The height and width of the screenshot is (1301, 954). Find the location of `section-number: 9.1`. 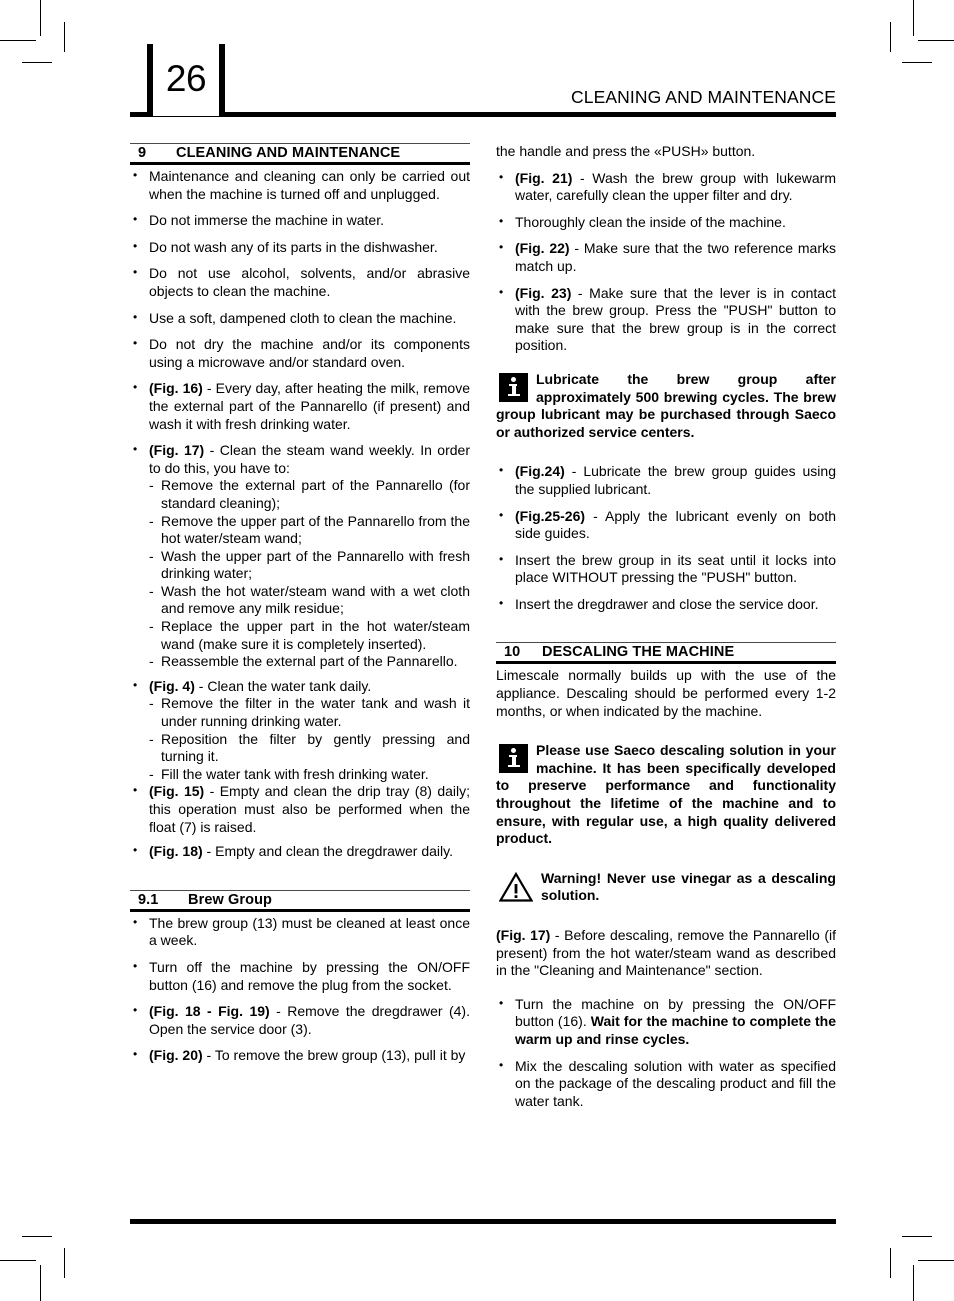

section-number: 9.1 is located at coordinates (148, 899).